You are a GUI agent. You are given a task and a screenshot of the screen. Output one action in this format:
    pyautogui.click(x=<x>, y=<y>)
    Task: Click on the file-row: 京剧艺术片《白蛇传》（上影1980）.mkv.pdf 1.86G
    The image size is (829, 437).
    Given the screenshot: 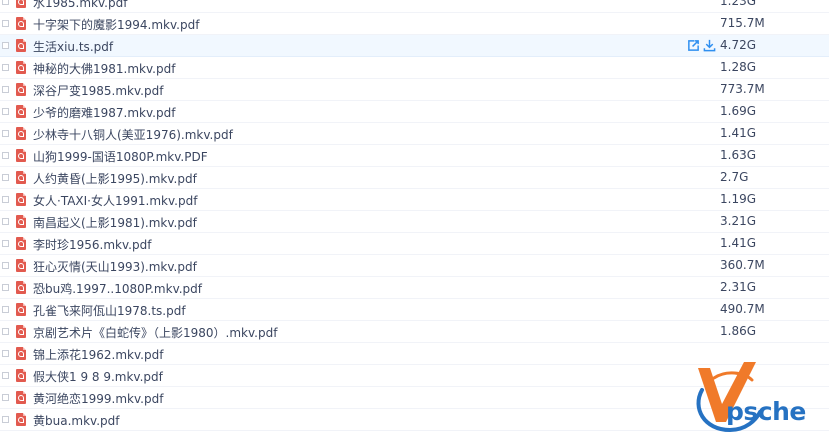 What is the action you would take?
    pyautogui.click(x=414, y=332)
    